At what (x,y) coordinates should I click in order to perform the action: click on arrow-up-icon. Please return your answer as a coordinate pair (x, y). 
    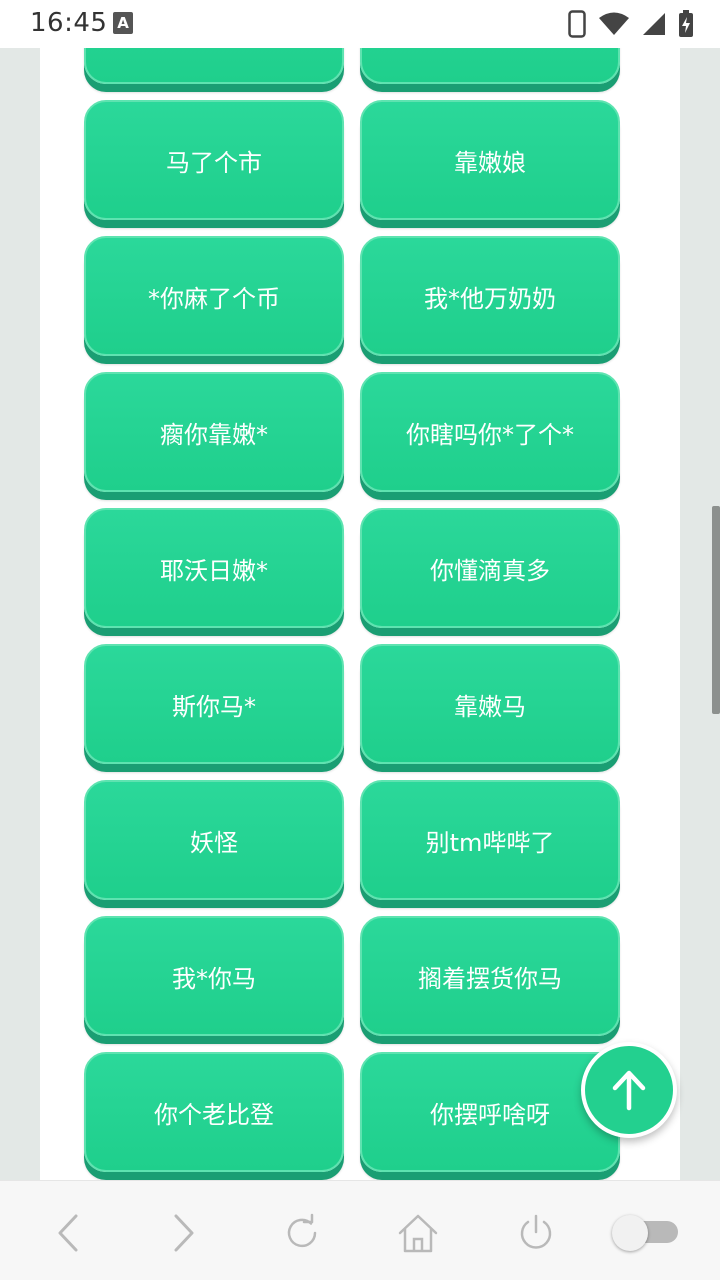
    Looking at the image, I should click on (629, 1090).